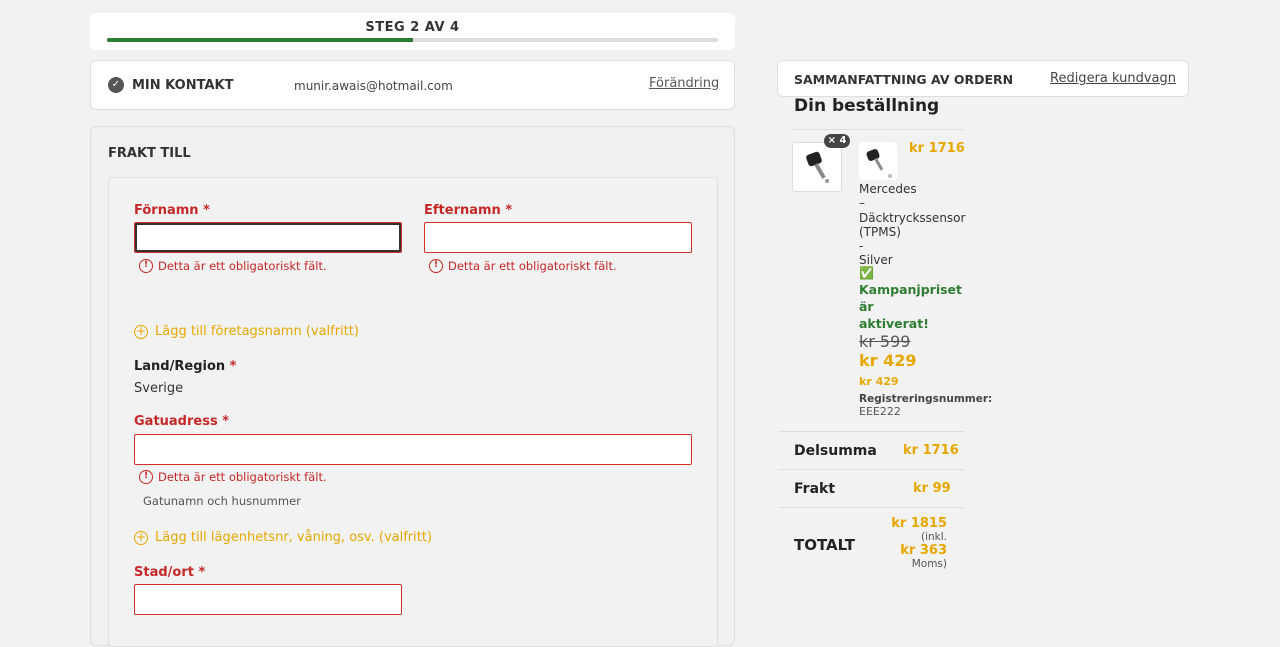 This screenshot has width=1280, height=647. I want to click on contact-email: munir.awais@hotmail.com, so click(373, 86).